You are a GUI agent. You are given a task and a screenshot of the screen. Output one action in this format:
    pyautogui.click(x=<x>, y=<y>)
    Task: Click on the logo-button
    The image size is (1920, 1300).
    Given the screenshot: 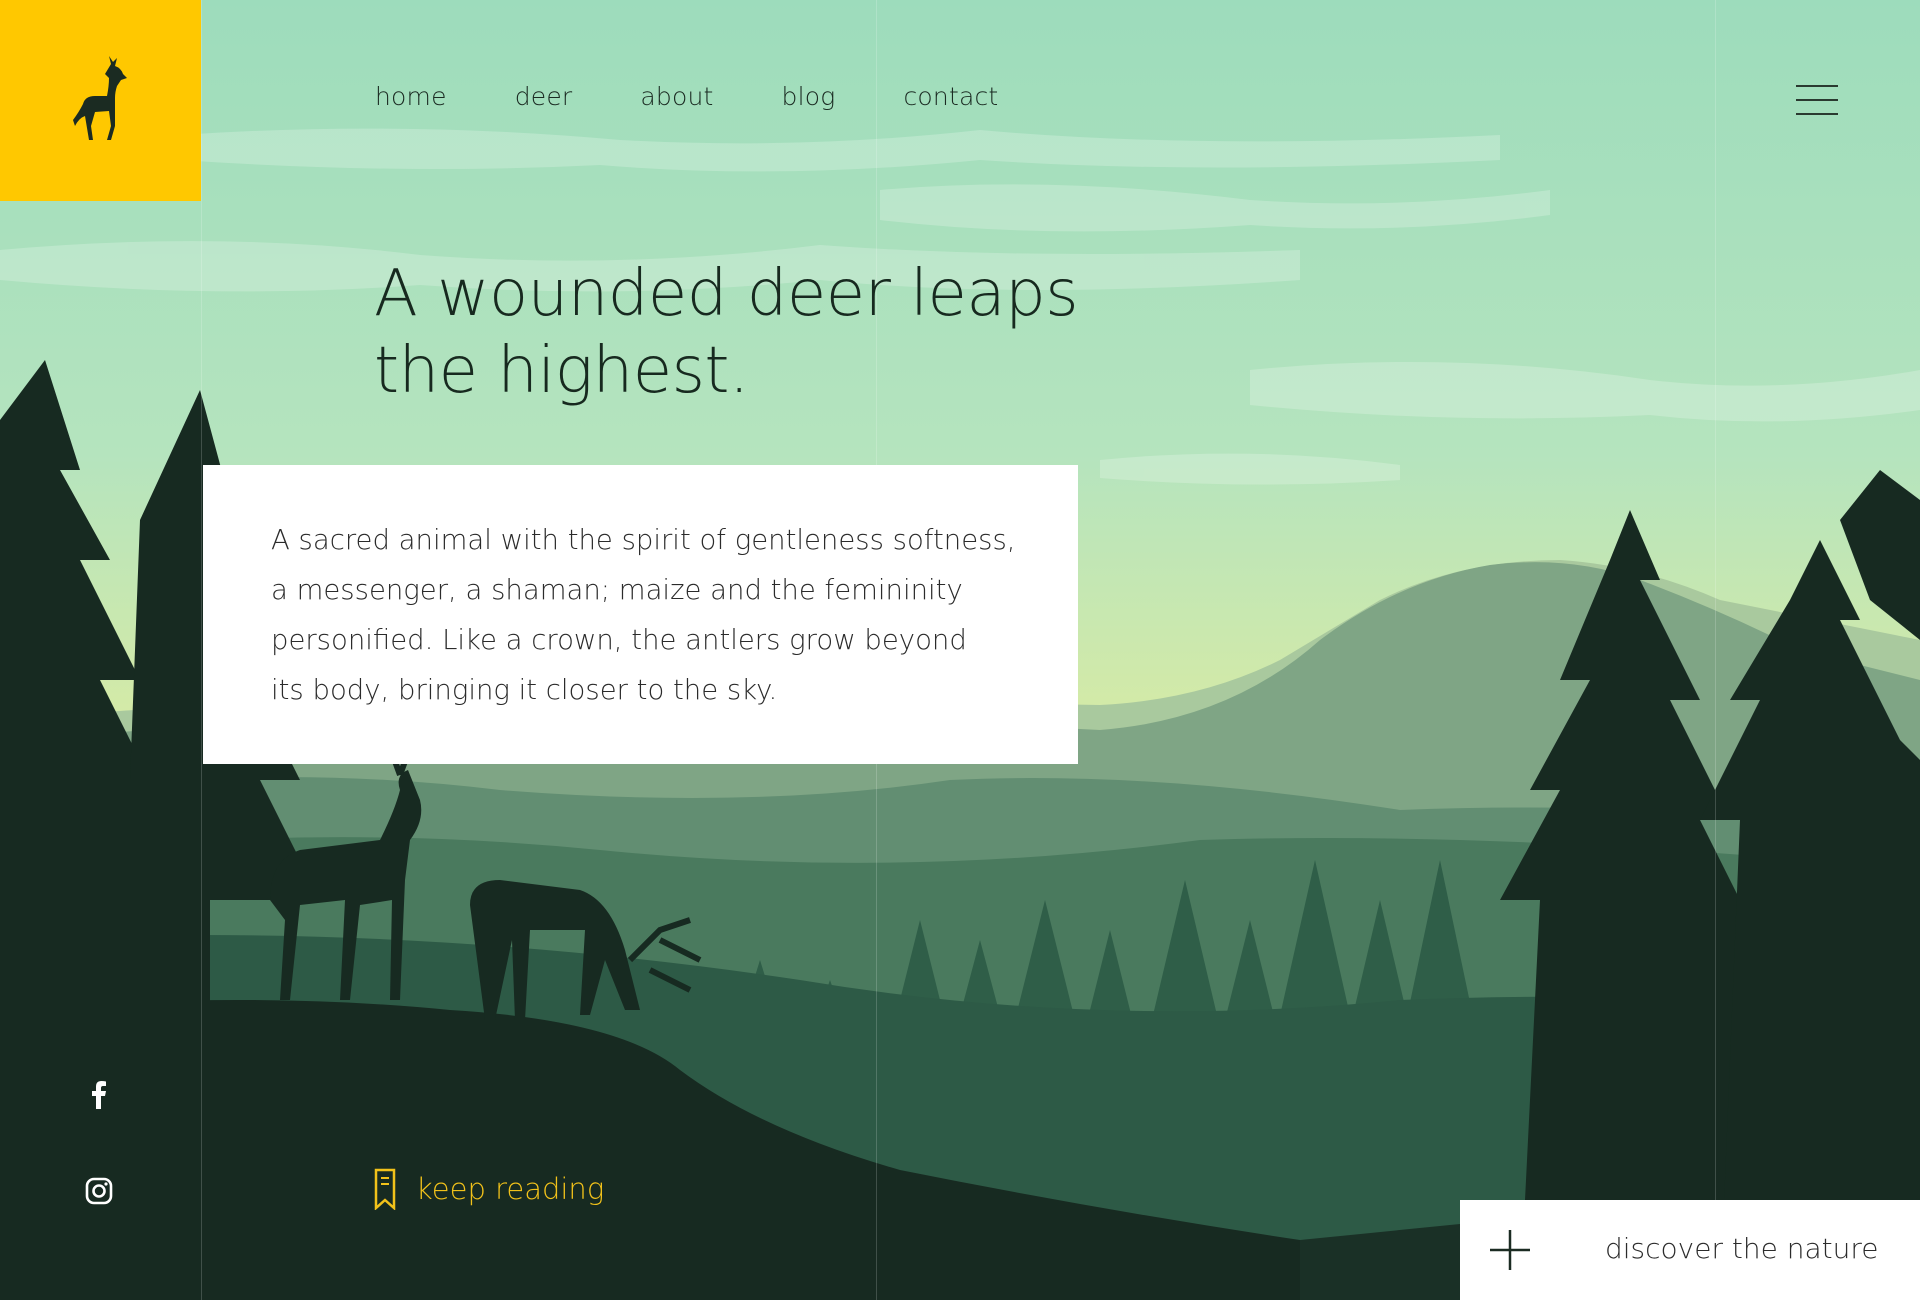 What is the action you would take?
    pyautogui.click(x=100, y=100)
    